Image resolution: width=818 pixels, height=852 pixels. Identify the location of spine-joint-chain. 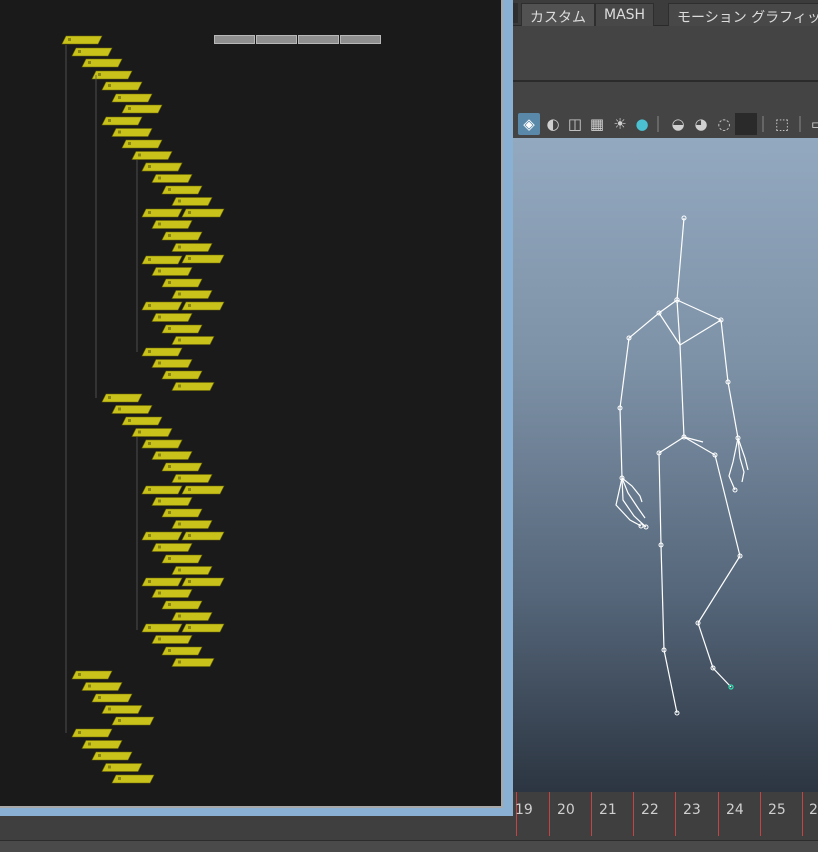
(680, 327).